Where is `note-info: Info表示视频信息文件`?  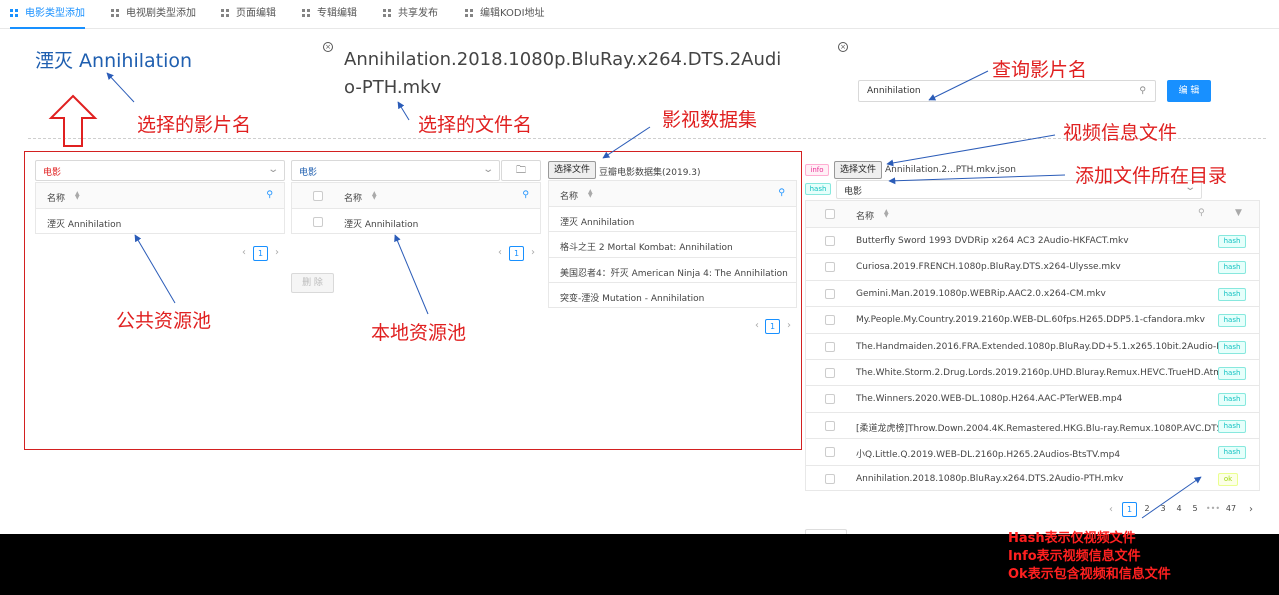
note-info: Info表示视频信息文件 is located at coordinates (1074, 556).